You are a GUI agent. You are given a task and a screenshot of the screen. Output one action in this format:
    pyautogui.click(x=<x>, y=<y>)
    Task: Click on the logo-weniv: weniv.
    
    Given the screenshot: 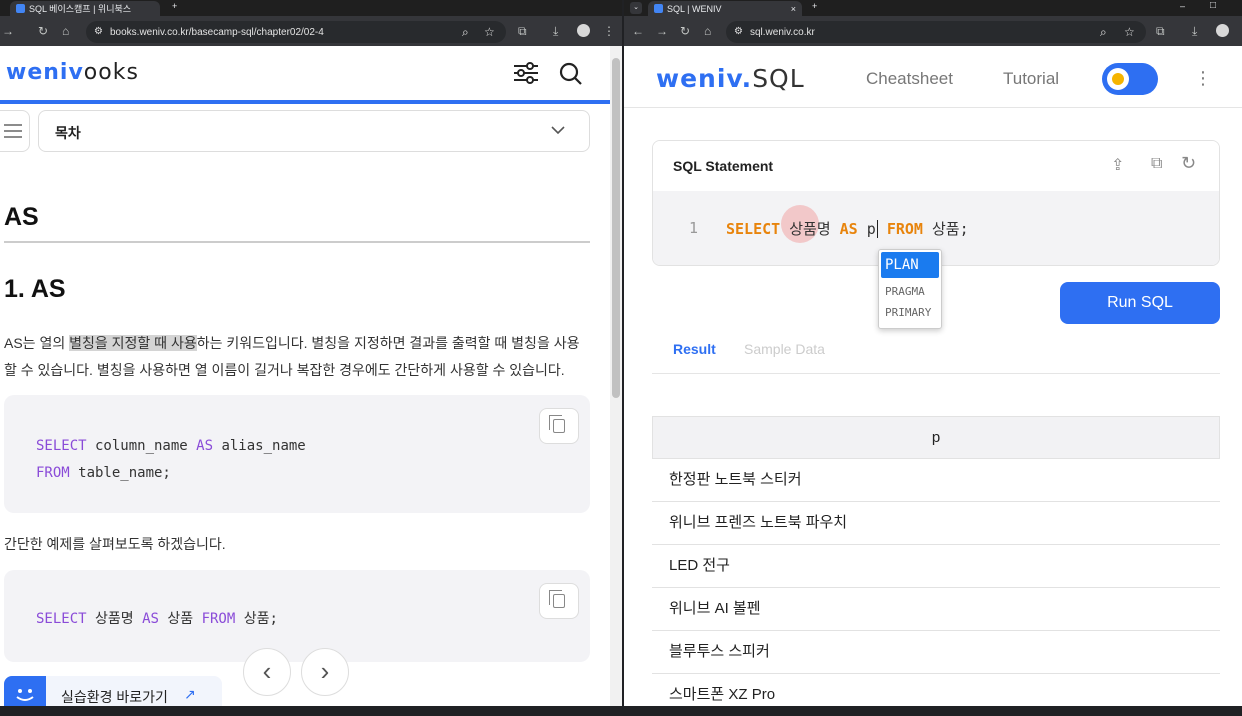 What is the action you would take?
    pyautogui.click(x=704, y=78)
    